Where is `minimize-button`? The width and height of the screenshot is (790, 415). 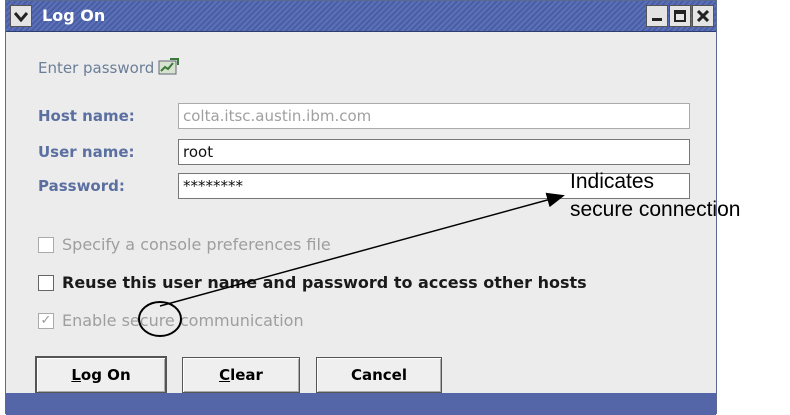 minimize-button is located at coordinates (657, 16).